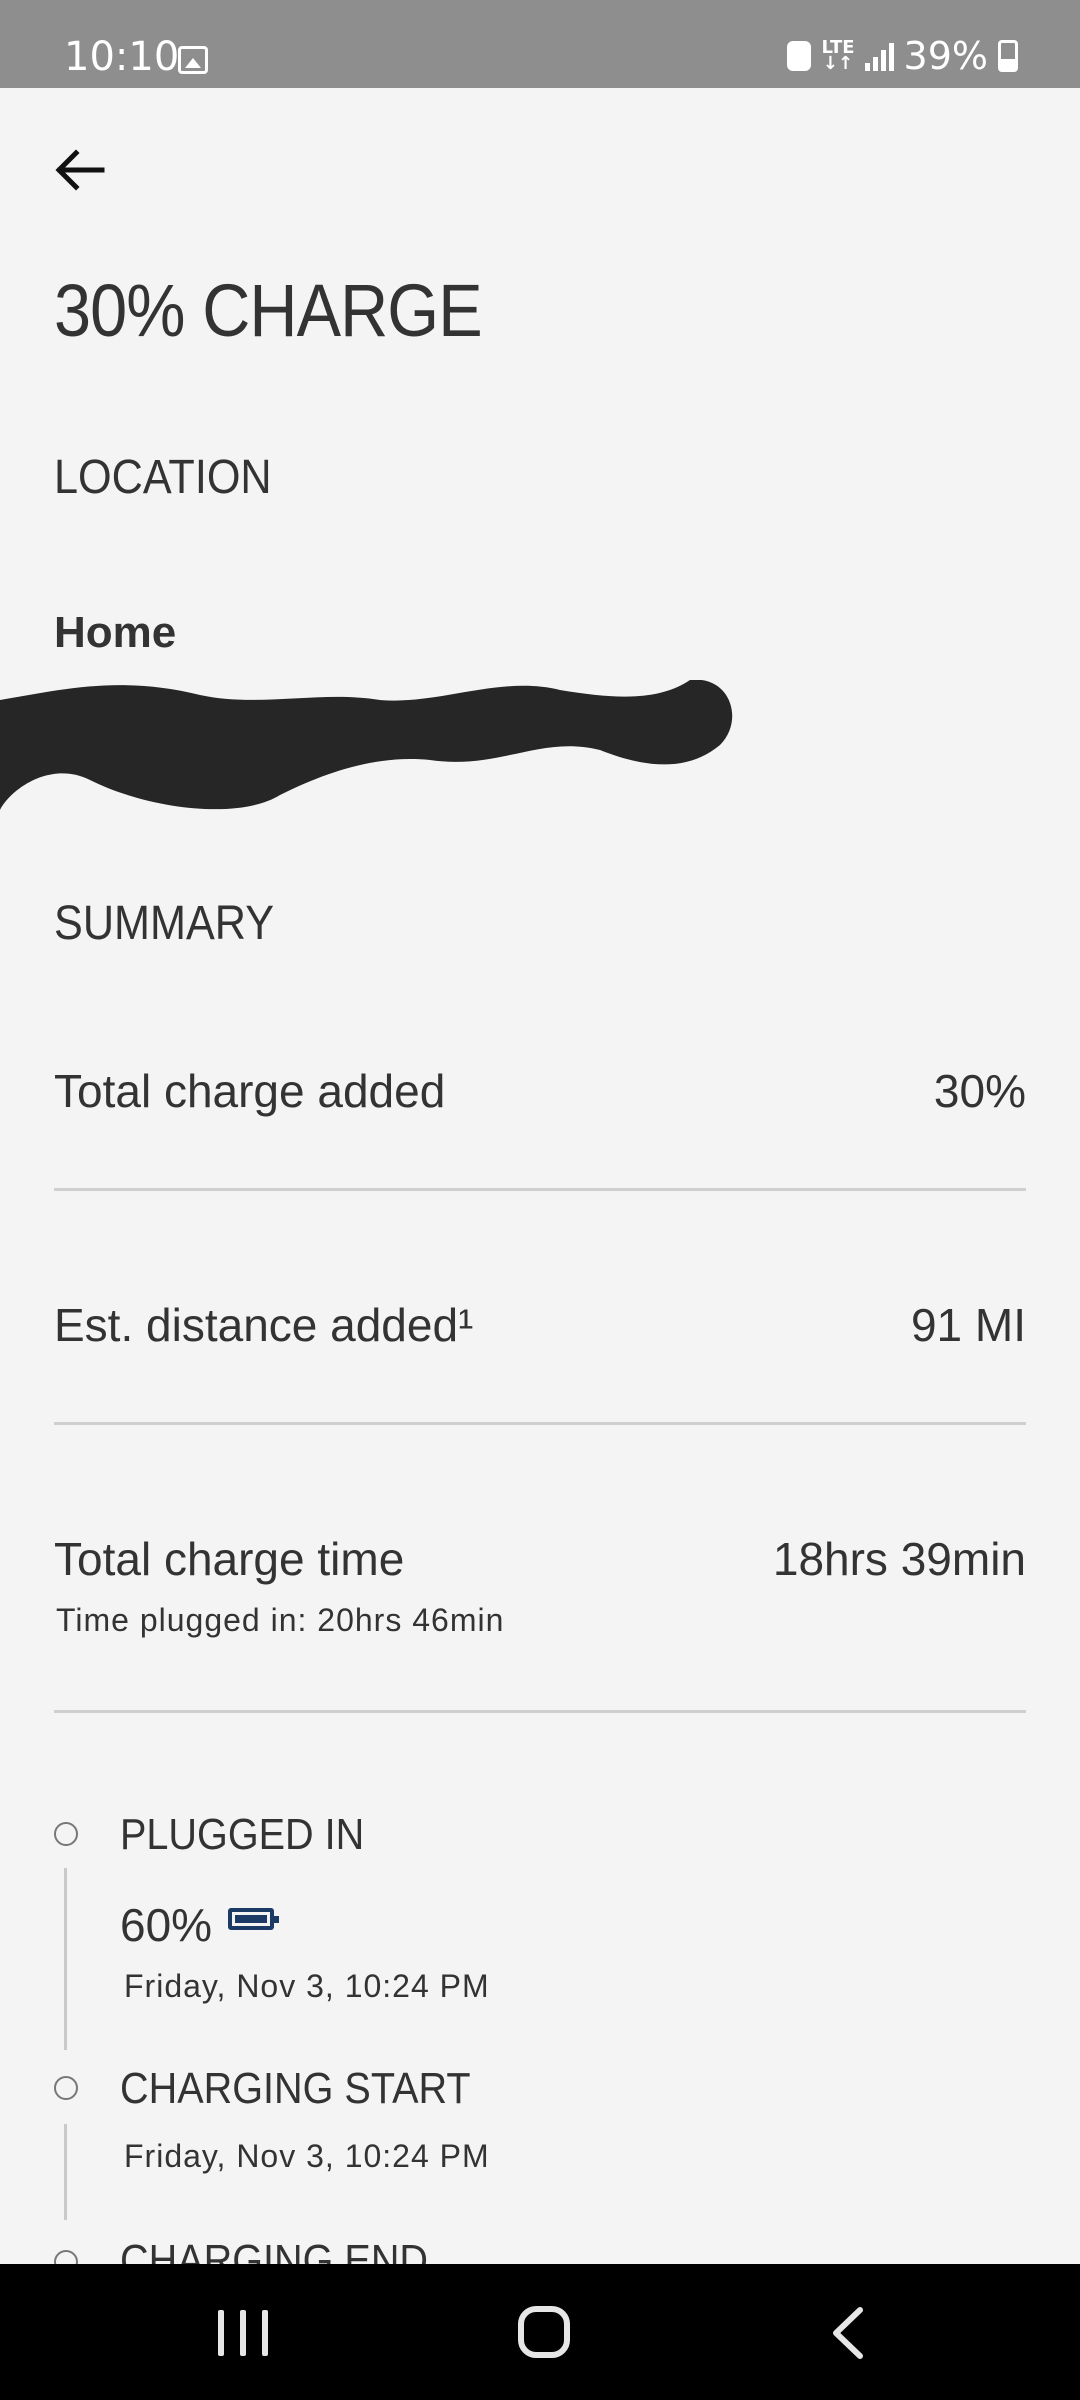 The width and height of the screenshot is (1080, 2400). I want to click on location-name: Home, so click(115, 632).